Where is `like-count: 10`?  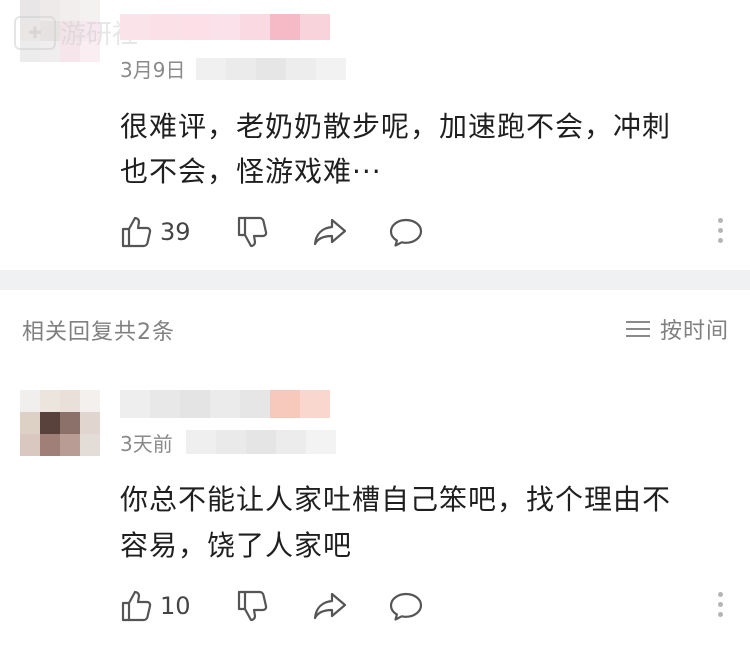 like-count: 10 is located at coordinates (175, 606).